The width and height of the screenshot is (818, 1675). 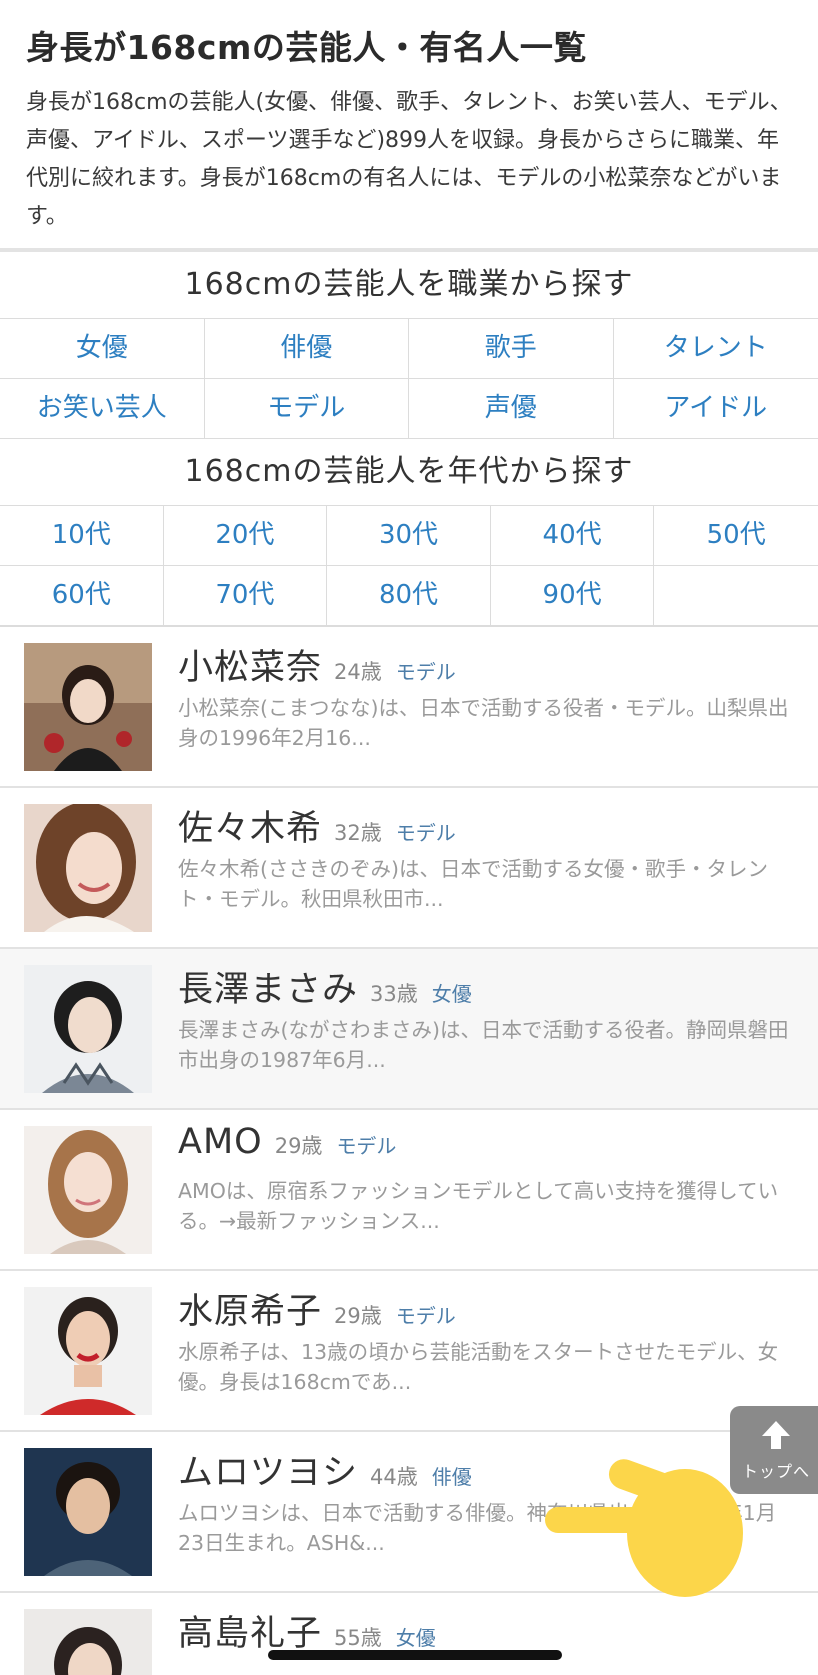 What do you see at coordinates (511, 349) in the screenshot?
I see `occupation-link: 歌手` at bounding box center [511, 349].